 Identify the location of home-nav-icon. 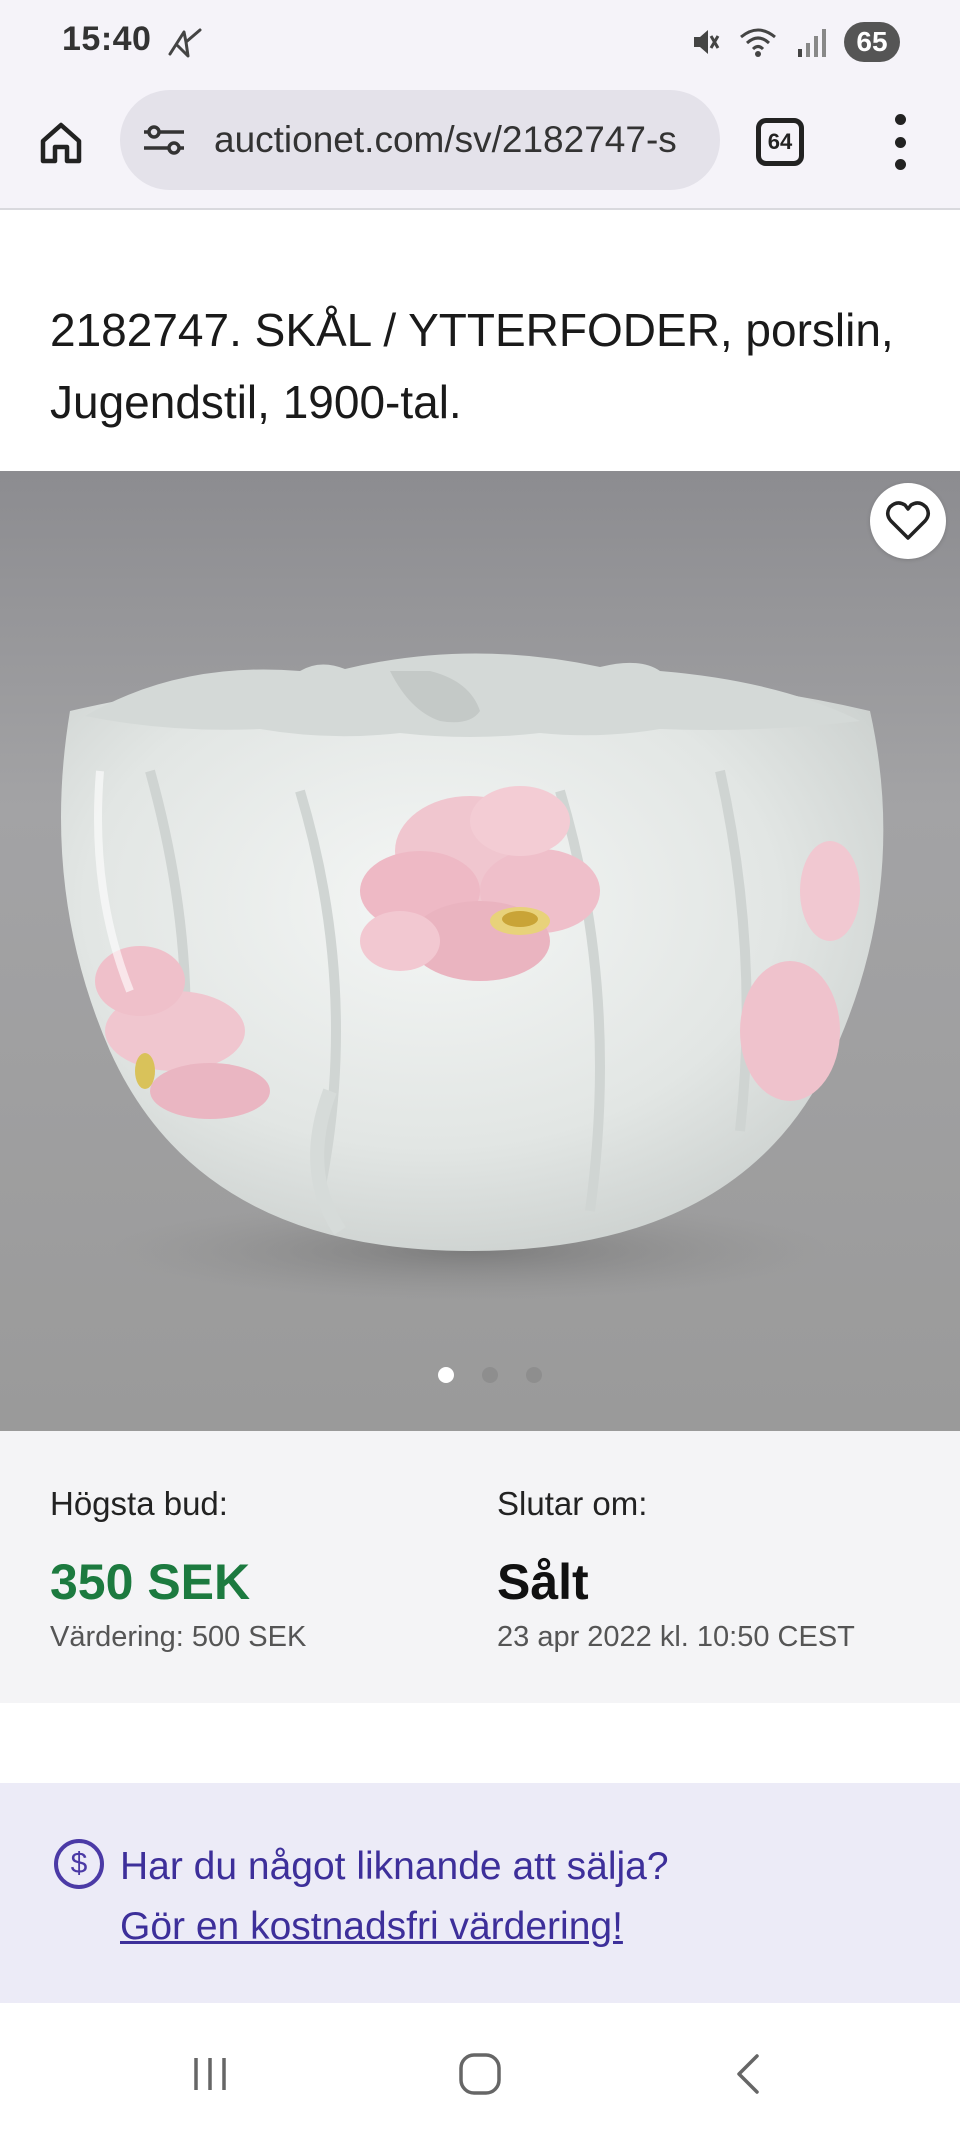
(480, 2074).